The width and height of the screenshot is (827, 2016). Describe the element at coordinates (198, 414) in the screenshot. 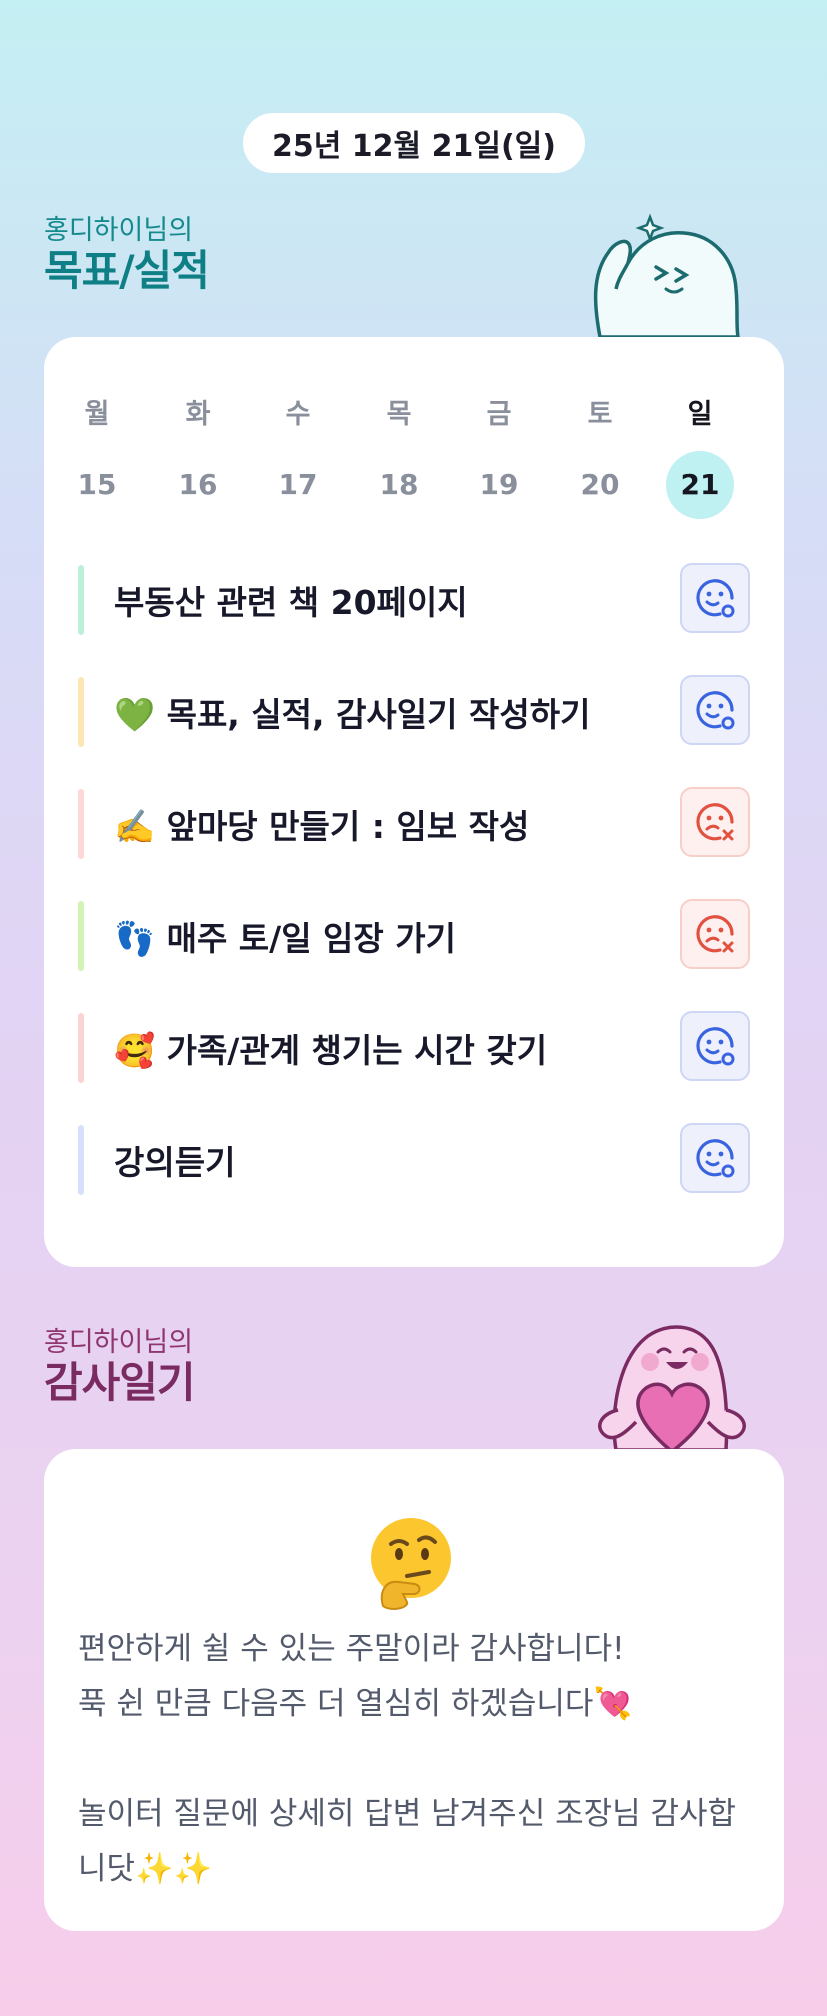

I see `day-name: 화` at that location.